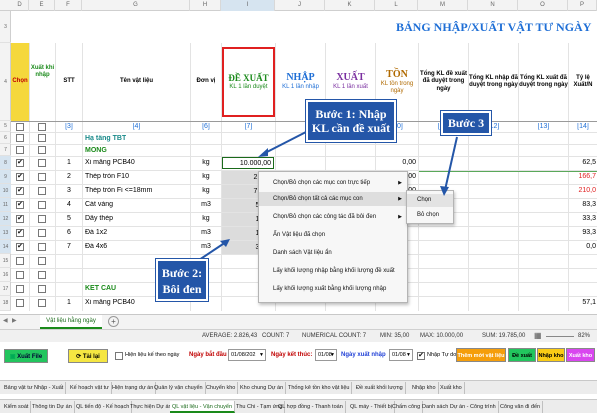 This screenshot has height=418, width=597. What do you see at coordinates (5, 126) in the screenshot?
I see `row-header: 5` at bounding box center [5, 126].